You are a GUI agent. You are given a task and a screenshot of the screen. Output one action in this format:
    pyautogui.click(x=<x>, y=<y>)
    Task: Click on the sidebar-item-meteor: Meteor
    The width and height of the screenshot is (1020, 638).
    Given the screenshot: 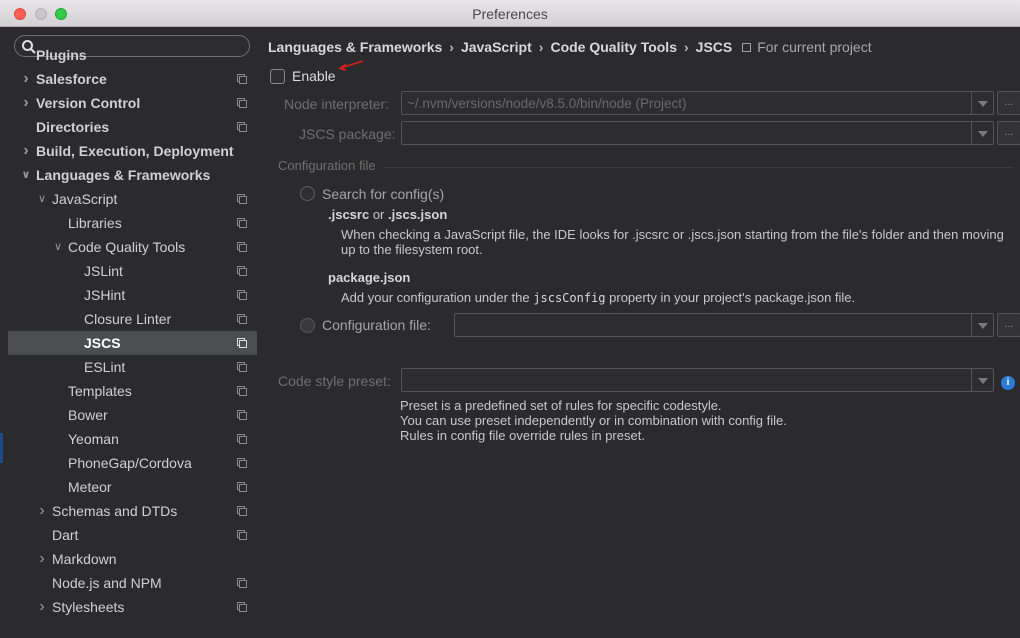 What is the action you would take?
    pyautogui.click(x=132, y=487)
    